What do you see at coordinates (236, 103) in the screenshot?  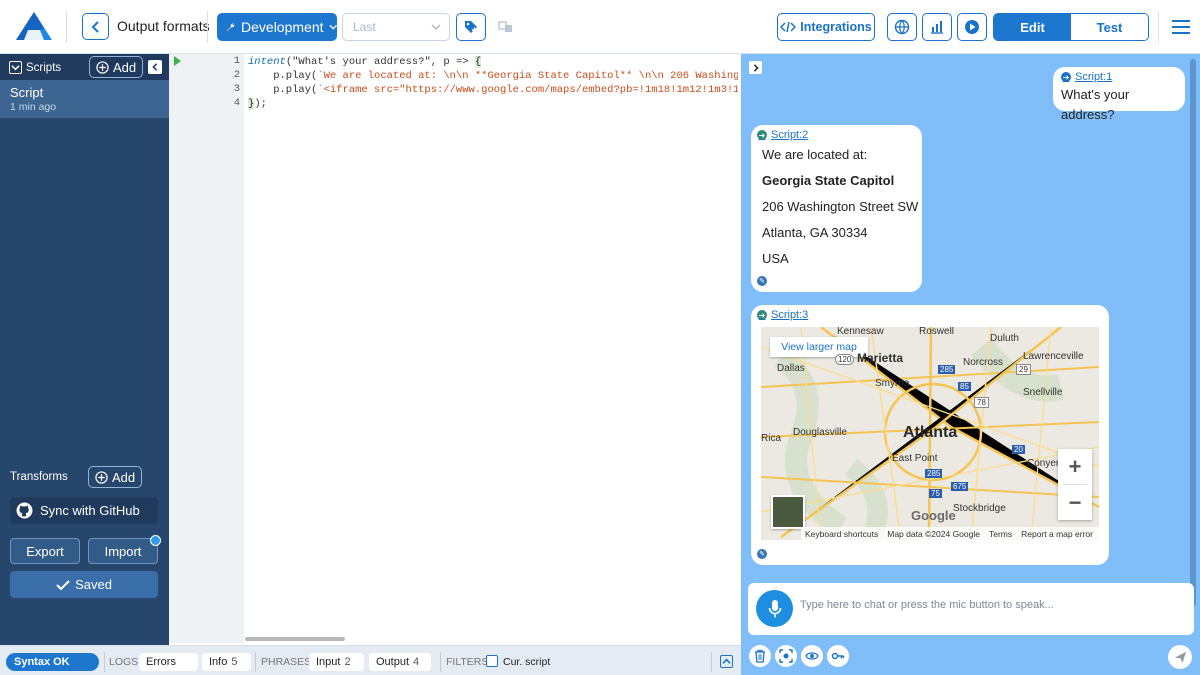 I see `line-number: 4` at bounding box center [236, 103].